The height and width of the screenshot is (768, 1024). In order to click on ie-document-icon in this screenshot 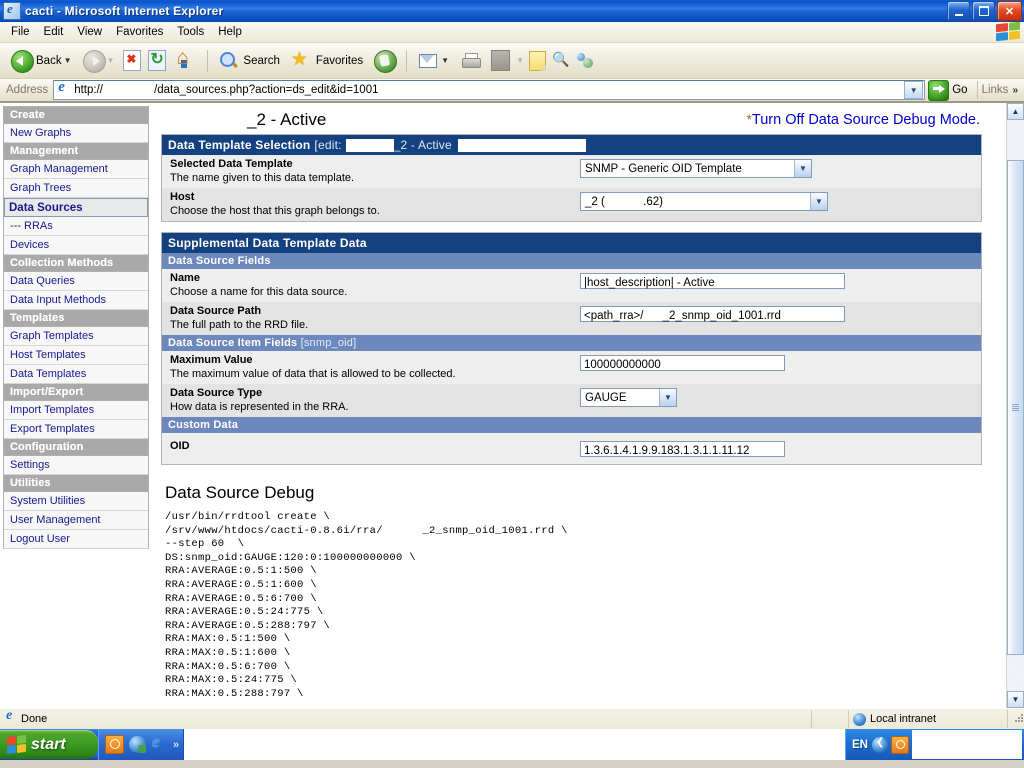, I will do `click(12, 10)`.